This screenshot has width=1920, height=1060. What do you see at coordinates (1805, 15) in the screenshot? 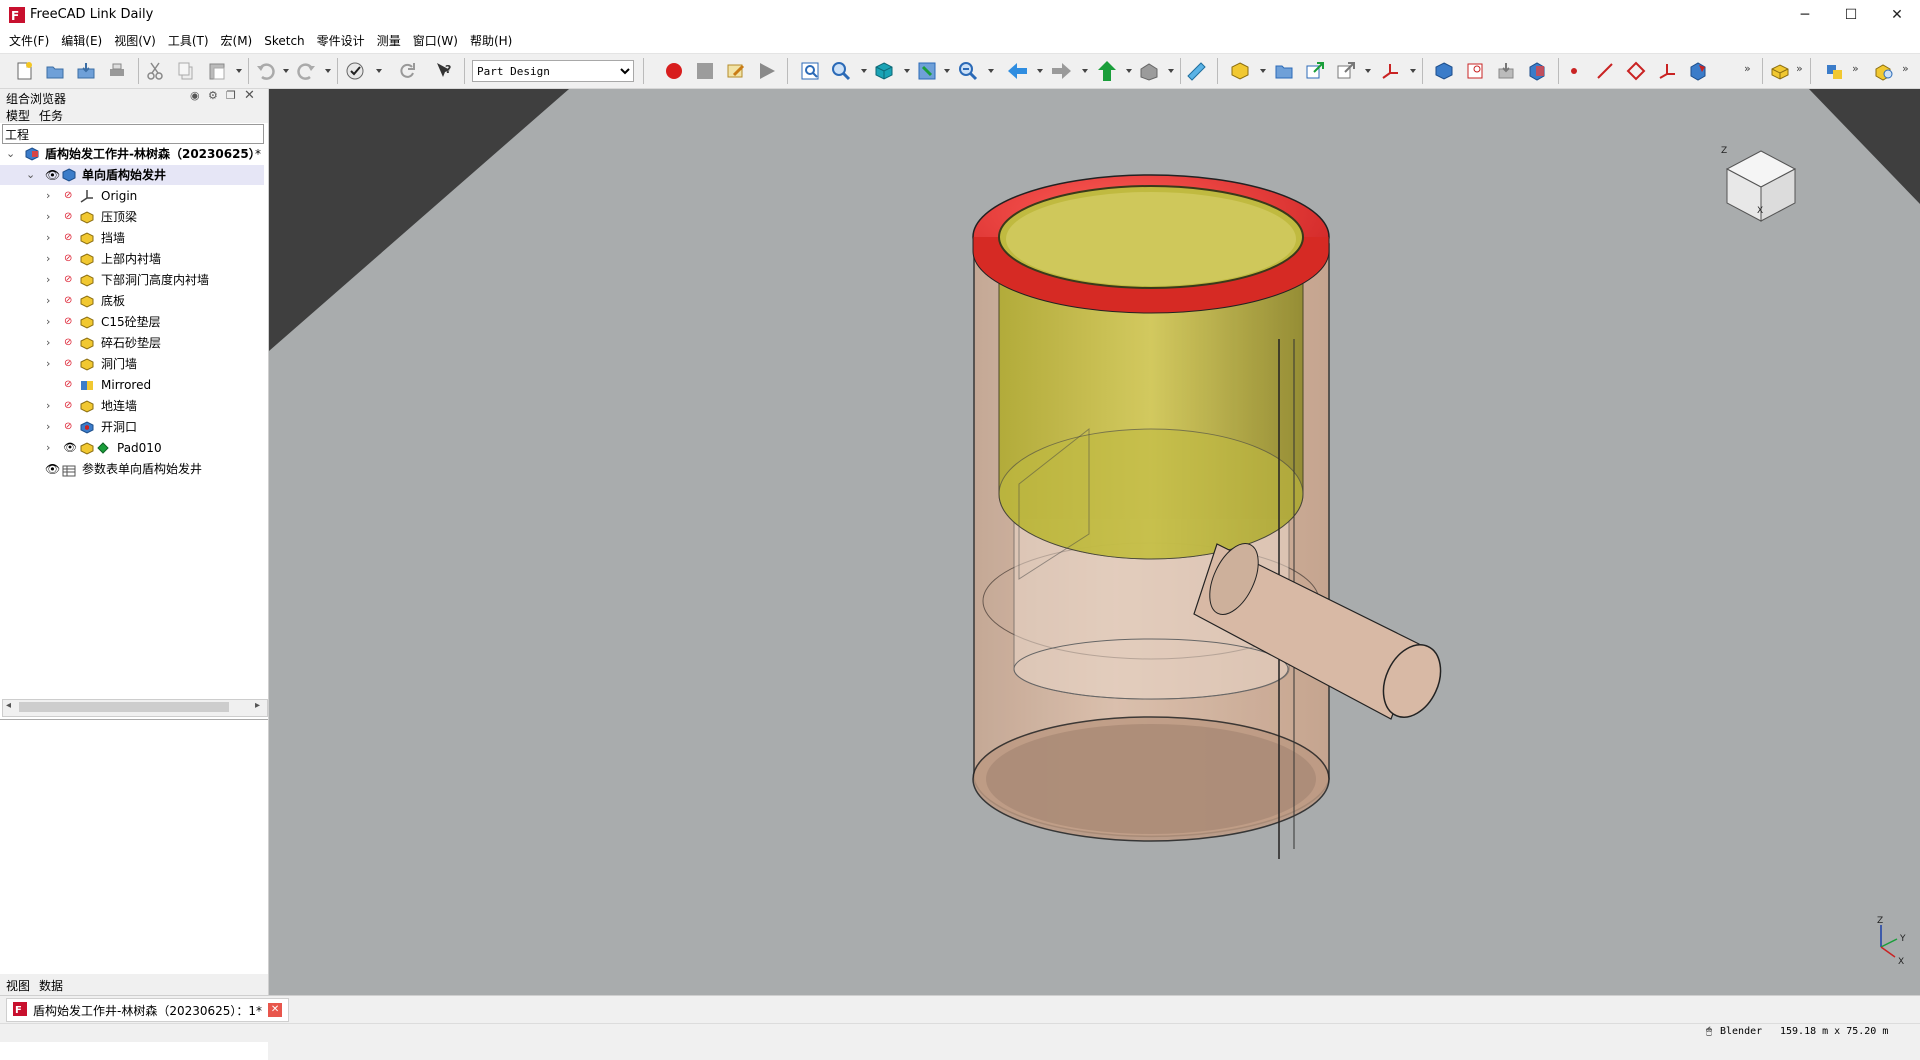
I see `minimize-button: ─` at bounding box center [1805, 15].